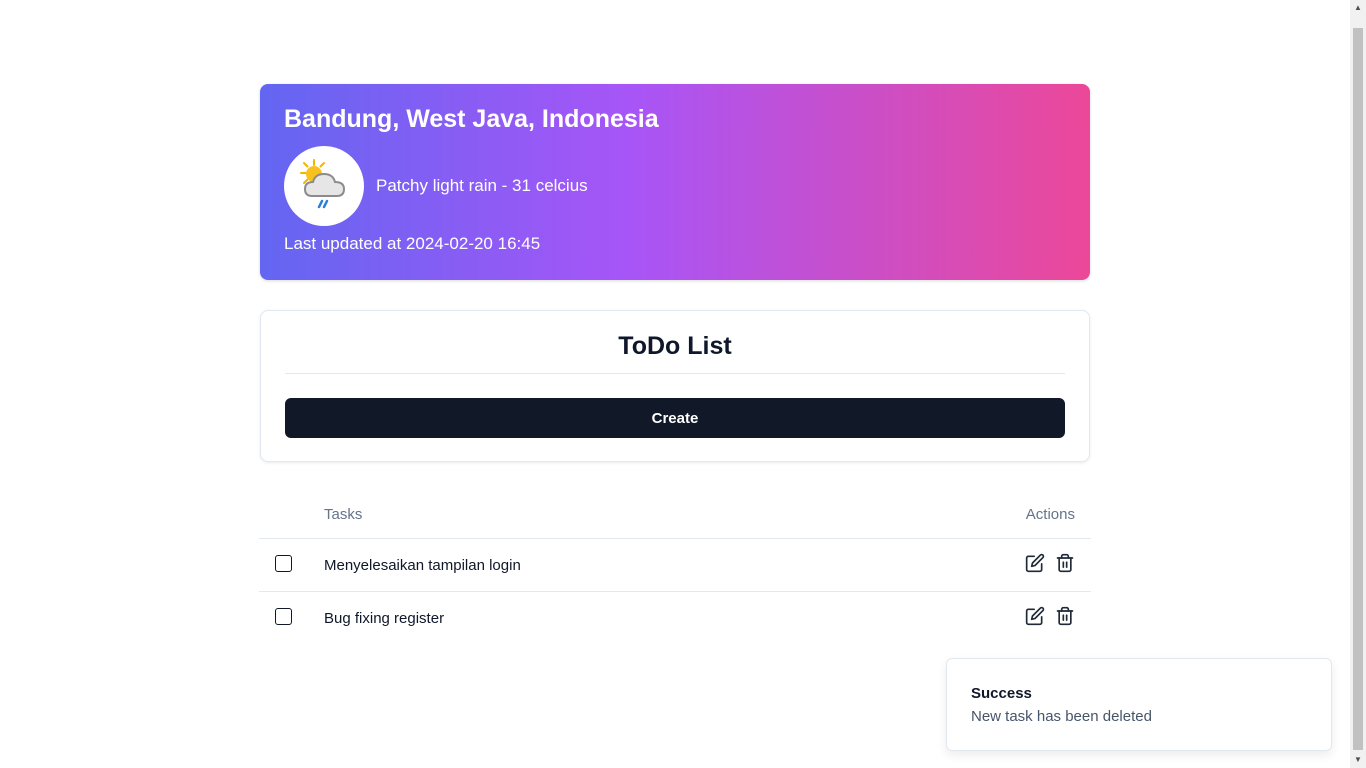 This screenshot has height=768, width=1366. I want to click on toast-message: New task has been deleted, so click(1061, 716).